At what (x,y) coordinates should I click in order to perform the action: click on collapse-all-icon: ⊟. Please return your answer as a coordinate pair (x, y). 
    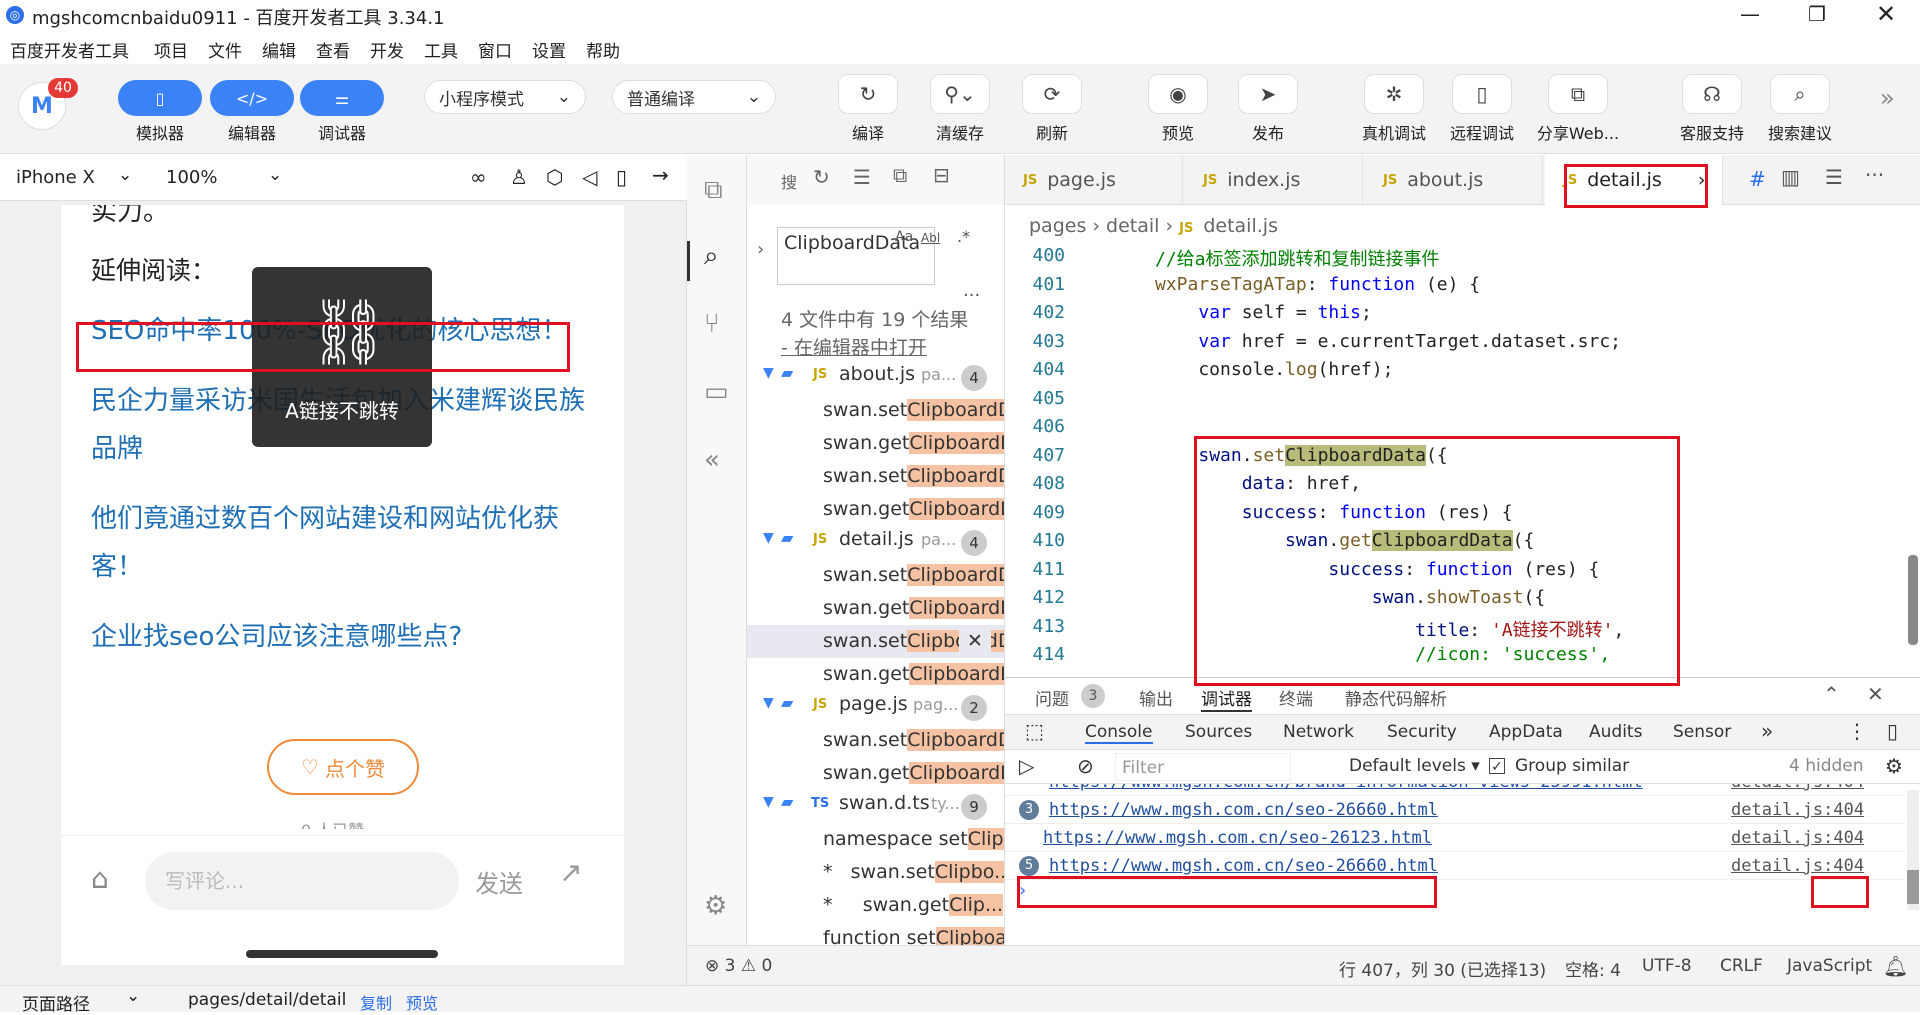
    Looking at the image, I should click on (941, 175).